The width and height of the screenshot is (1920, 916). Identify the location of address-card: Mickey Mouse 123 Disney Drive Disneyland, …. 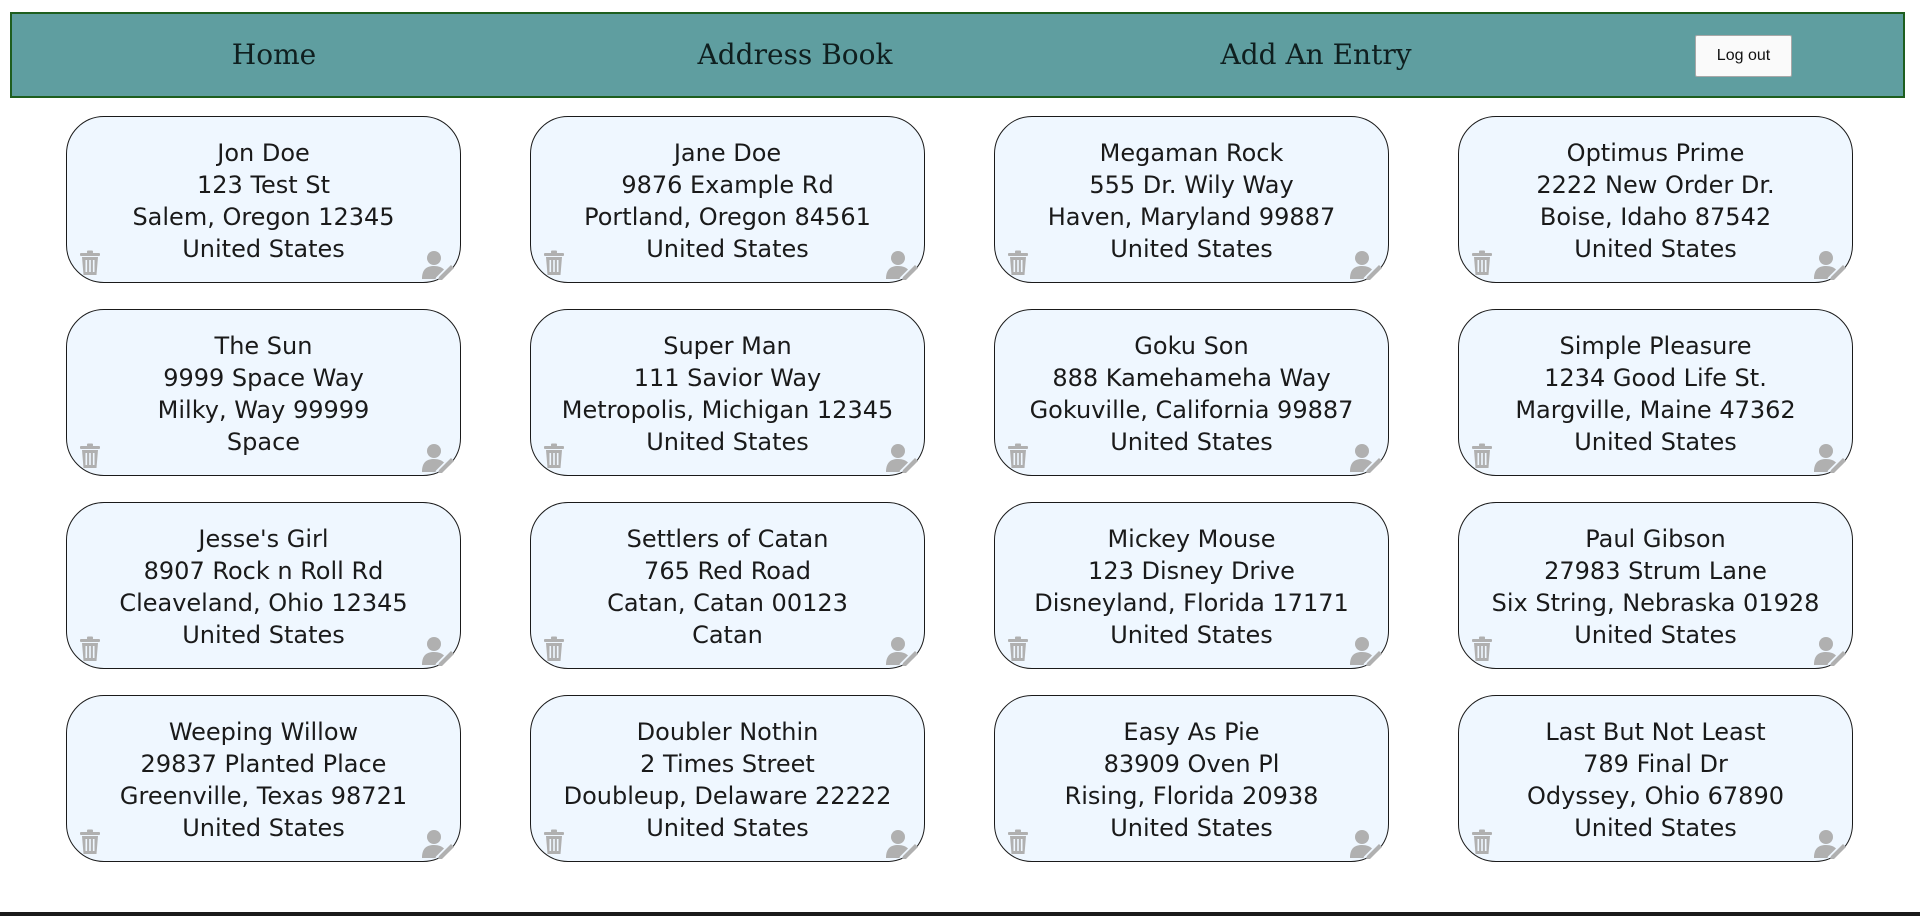
(1191, 585).